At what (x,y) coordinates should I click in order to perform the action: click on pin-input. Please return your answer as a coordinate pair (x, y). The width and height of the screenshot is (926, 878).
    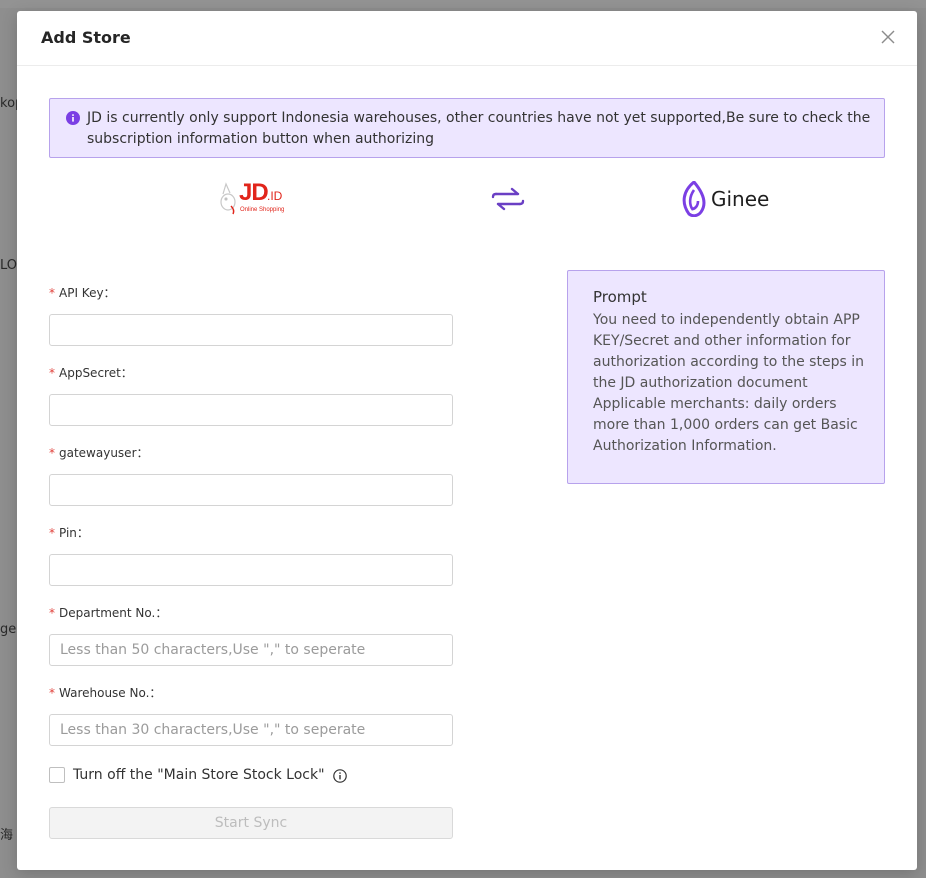
    Looking at the image, I should click on (251, 570).